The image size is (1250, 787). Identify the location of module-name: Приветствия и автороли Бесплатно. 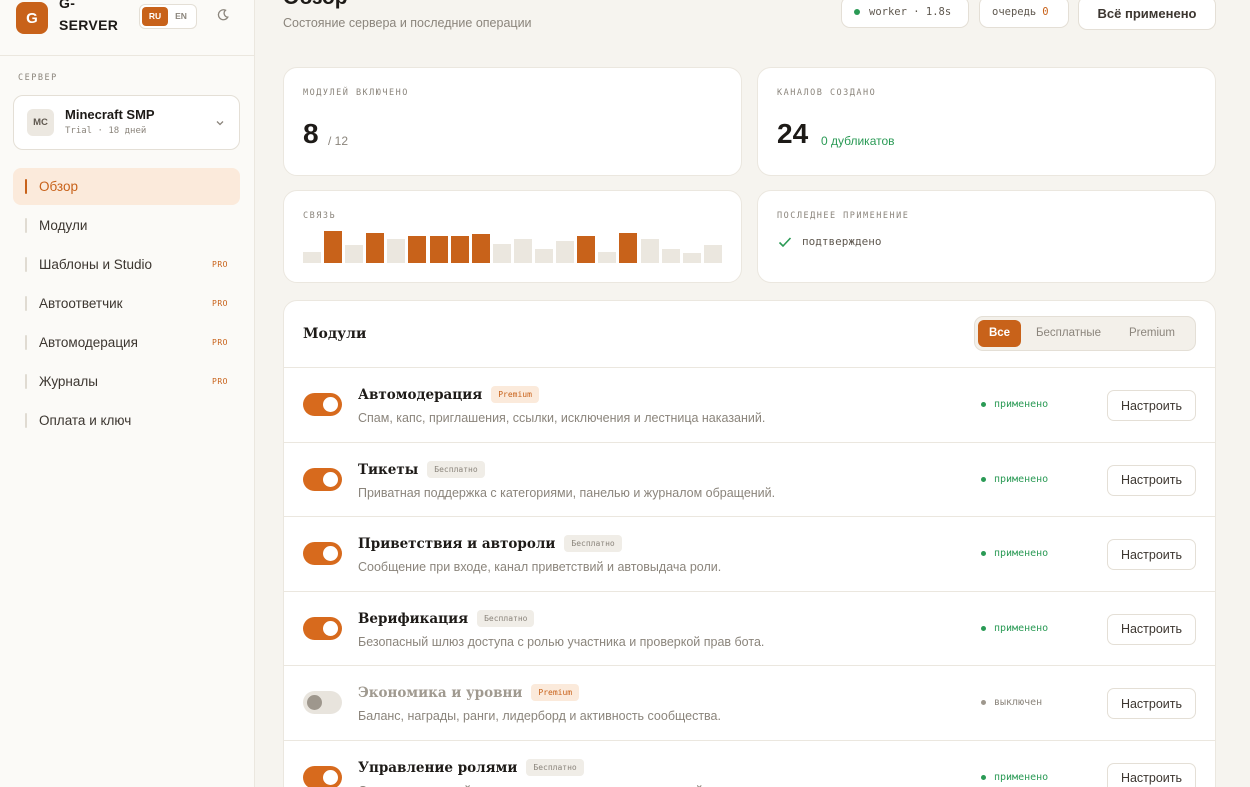
(490, 543).